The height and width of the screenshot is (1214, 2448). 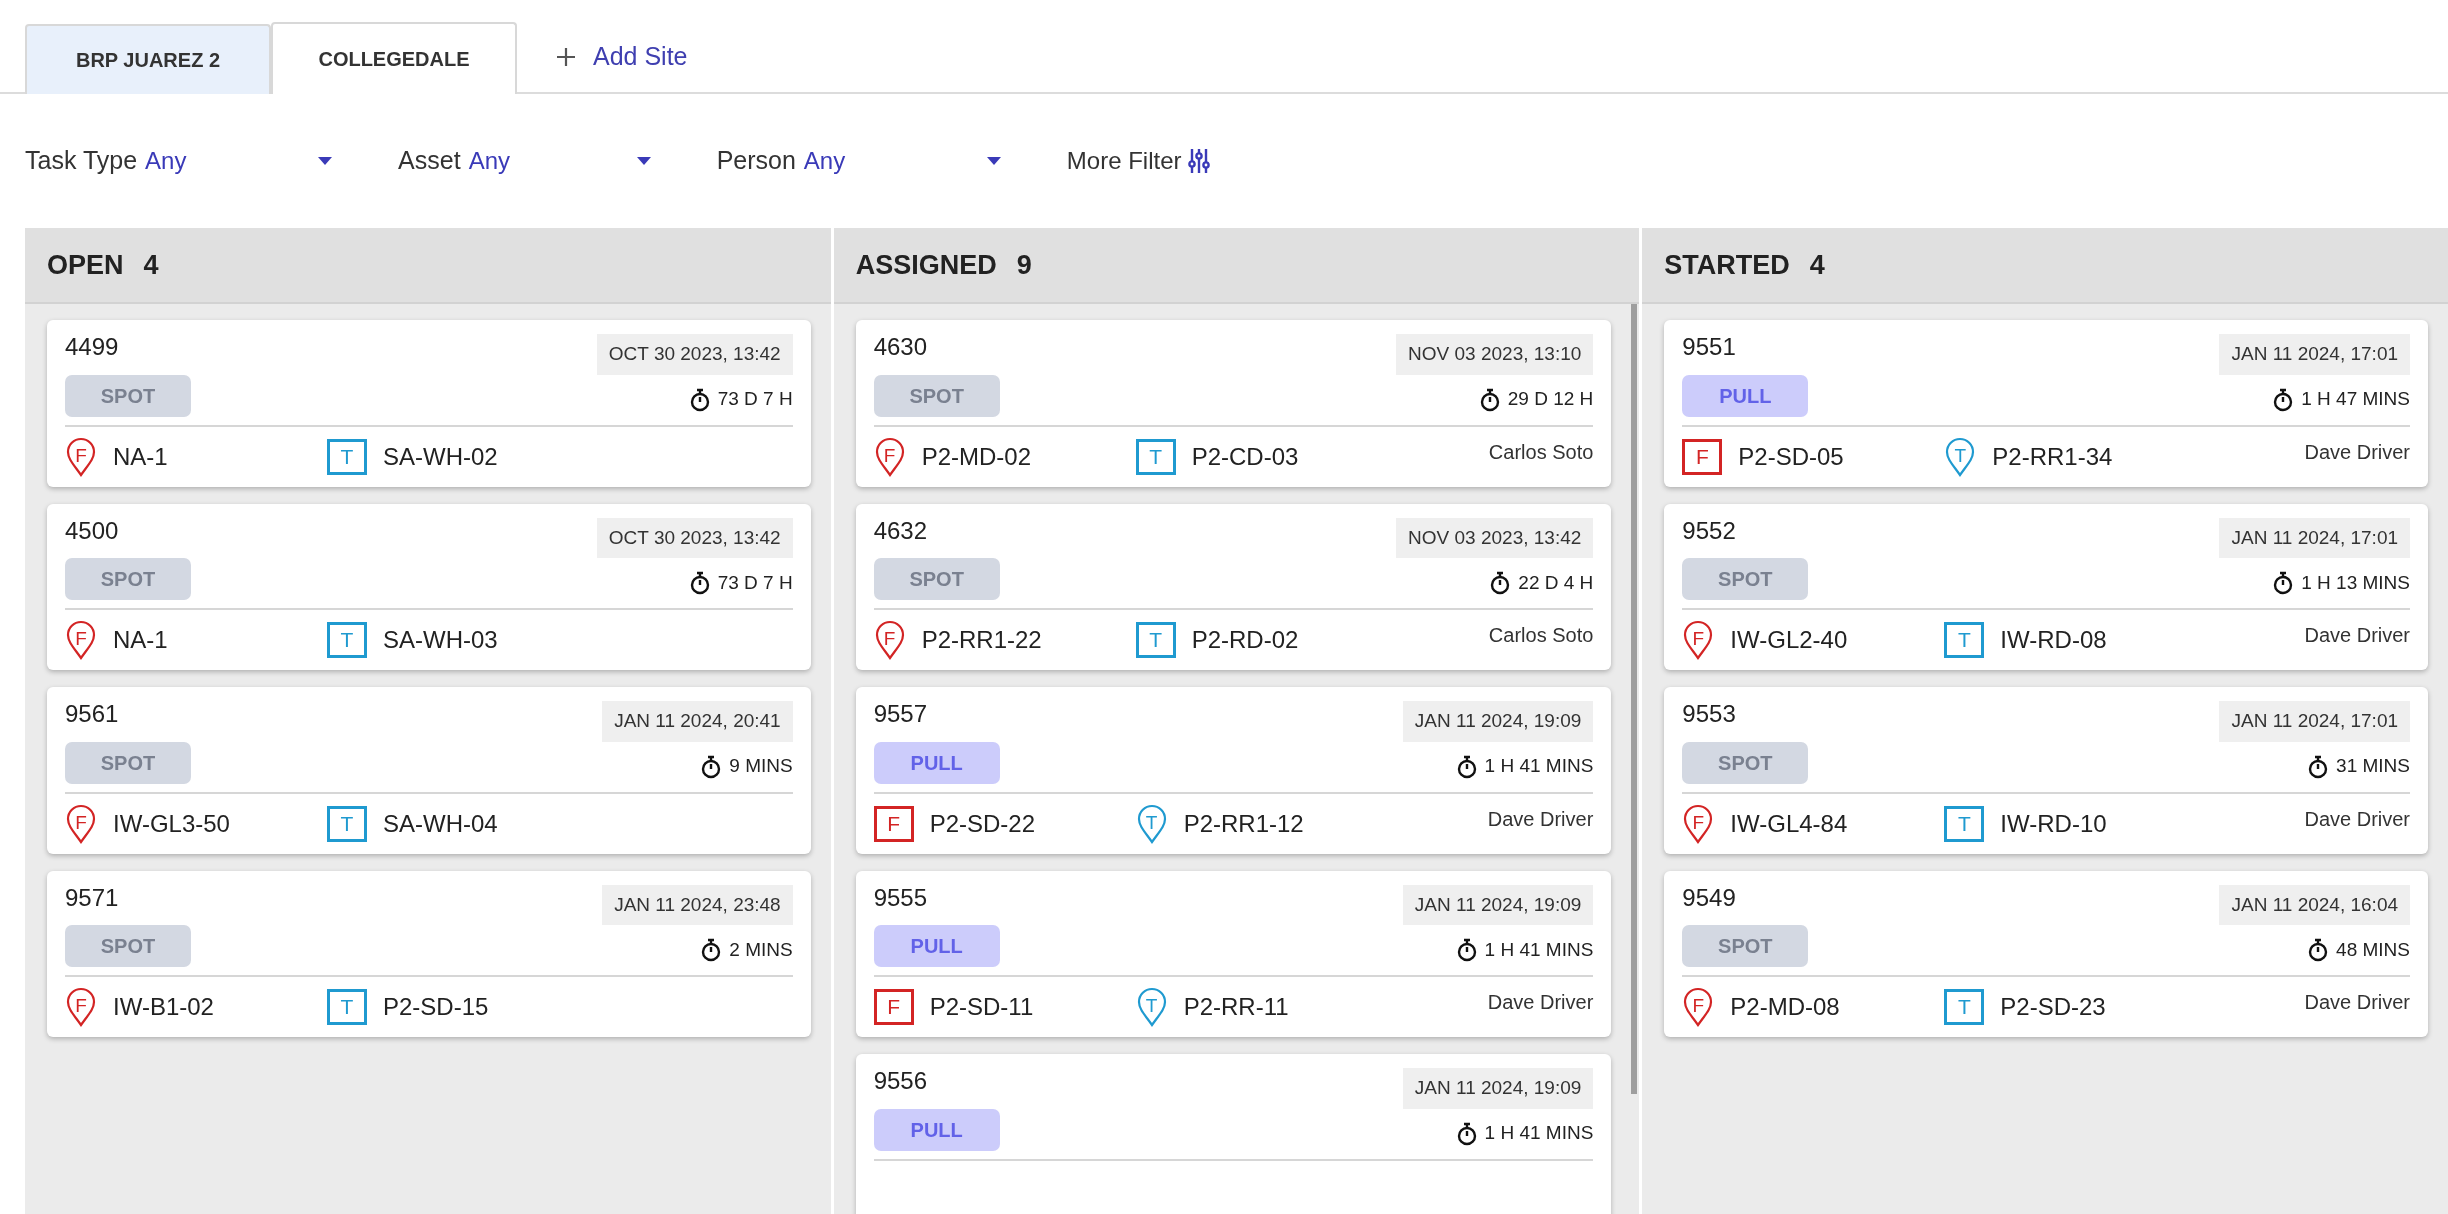 I want to click on task-card: 9561 JAN 11 2024, 20:41 SPOT 9 MINS F IW-GL3-50 T SA-WH-04, so click(x=429, y=770).